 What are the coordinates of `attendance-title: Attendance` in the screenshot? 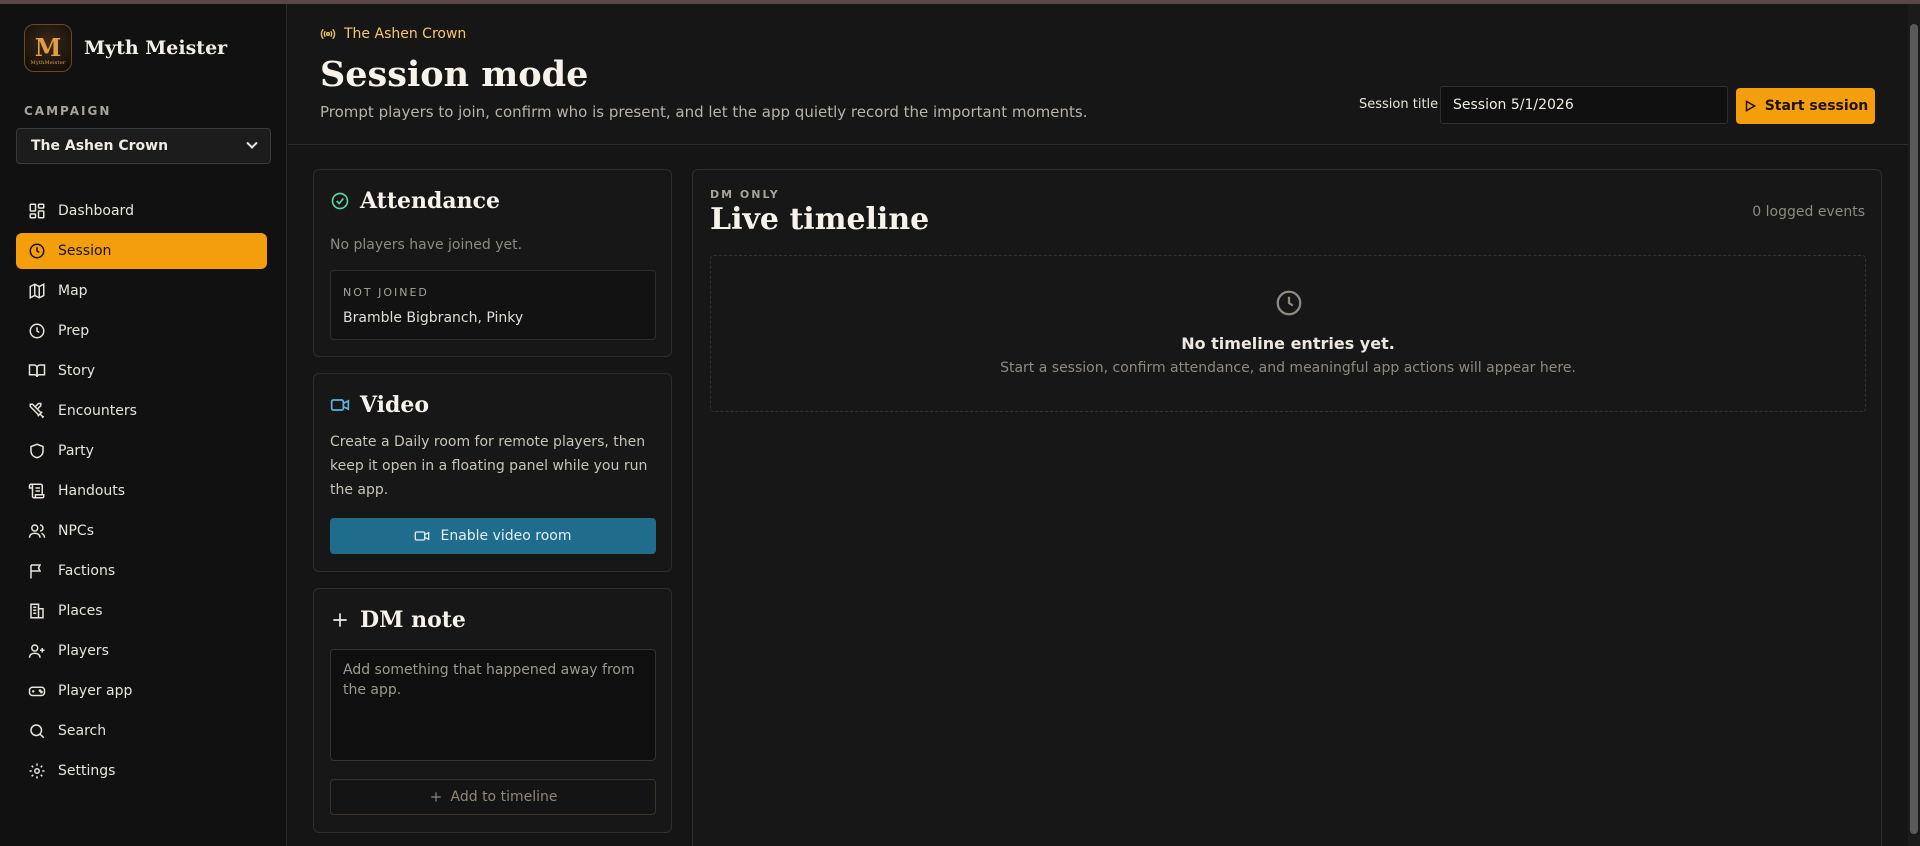 It's located at (415, 201).